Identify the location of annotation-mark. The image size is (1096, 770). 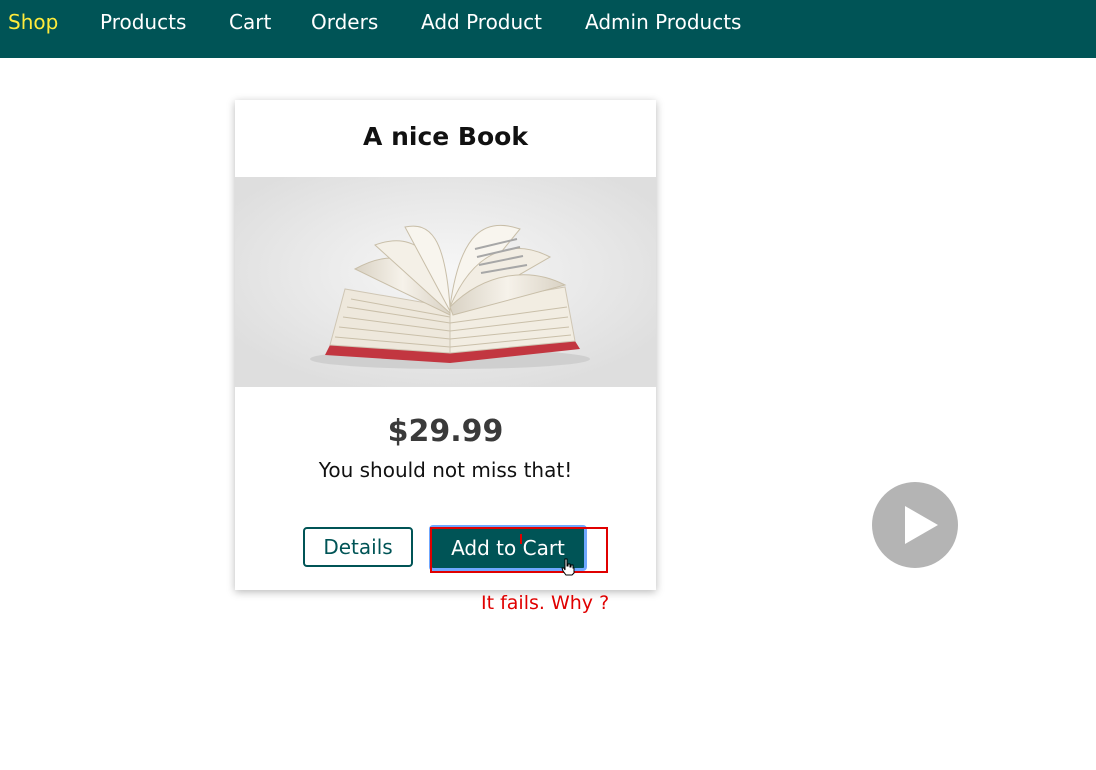
(521, 539).